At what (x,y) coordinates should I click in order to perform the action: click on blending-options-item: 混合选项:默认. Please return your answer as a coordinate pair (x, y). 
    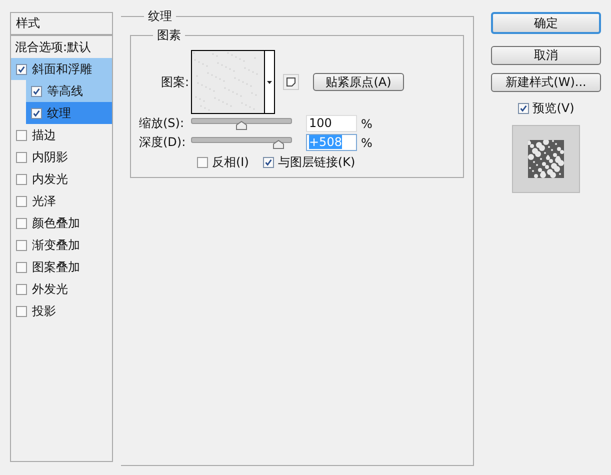
    Looking at the image, I should click on (61, 47).